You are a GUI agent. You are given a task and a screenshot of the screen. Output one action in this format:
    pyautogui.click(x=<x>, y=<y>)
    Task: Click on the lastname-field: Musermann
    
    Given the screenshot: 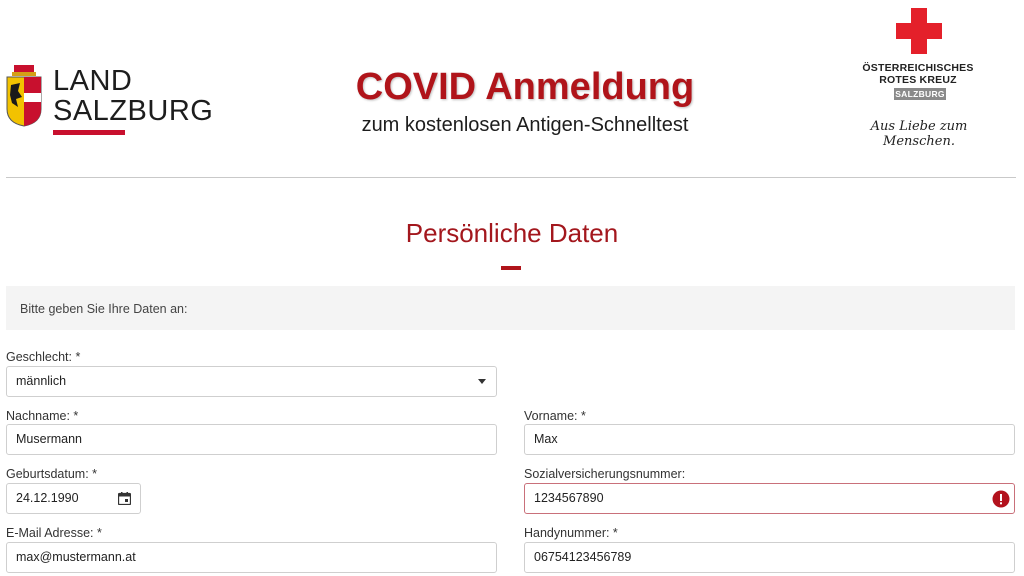 What is the action you would take?
    pyautogui.click(x=251, y=439)
    